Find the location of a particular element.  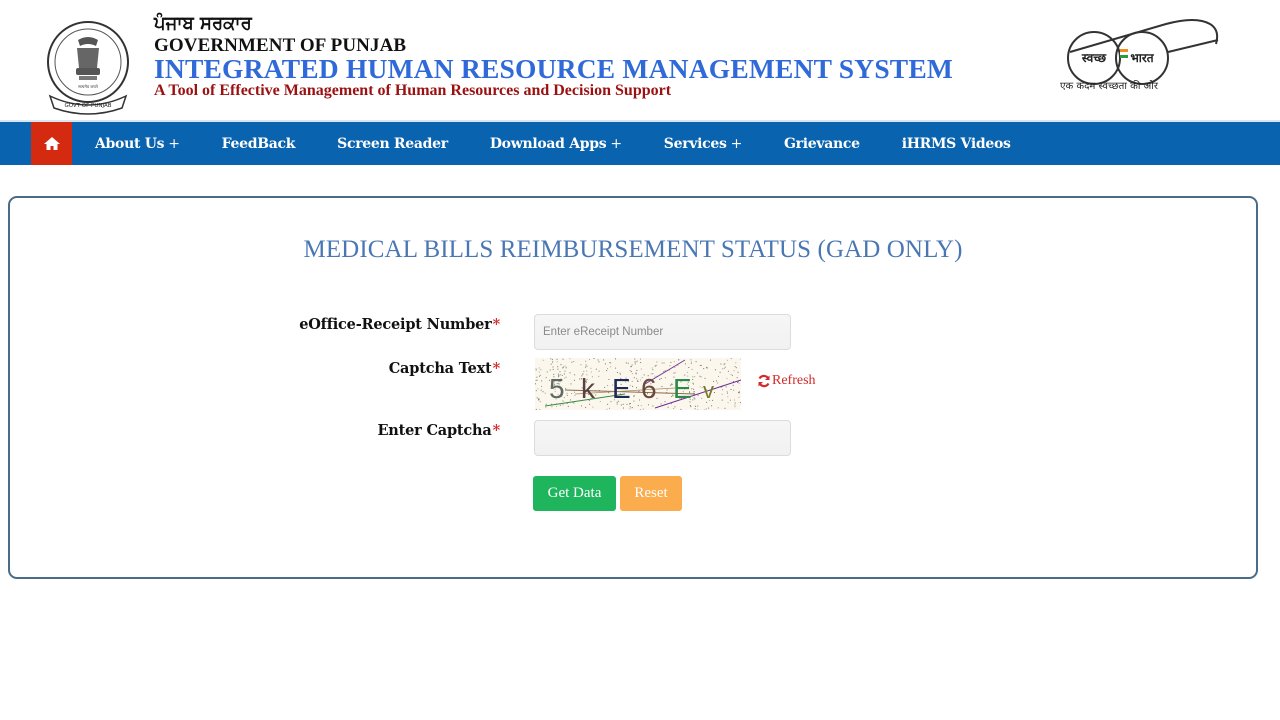

nav-item-services: Services + is located at coordinates (703, 144).